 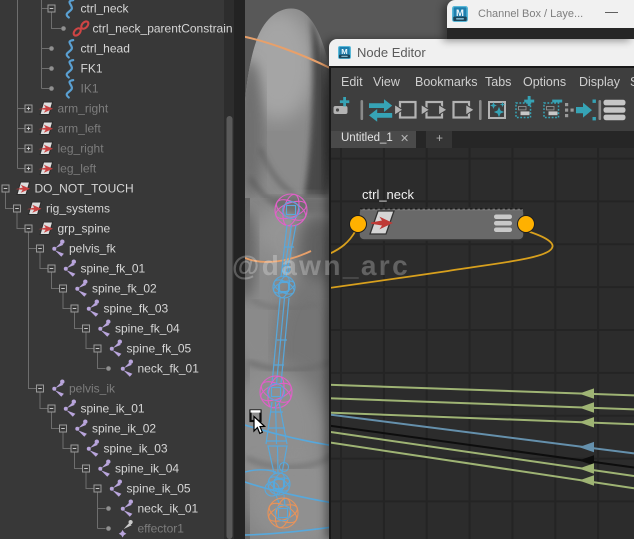 I want to click on svg-text: rig_systems, so click(x=78, y=209).